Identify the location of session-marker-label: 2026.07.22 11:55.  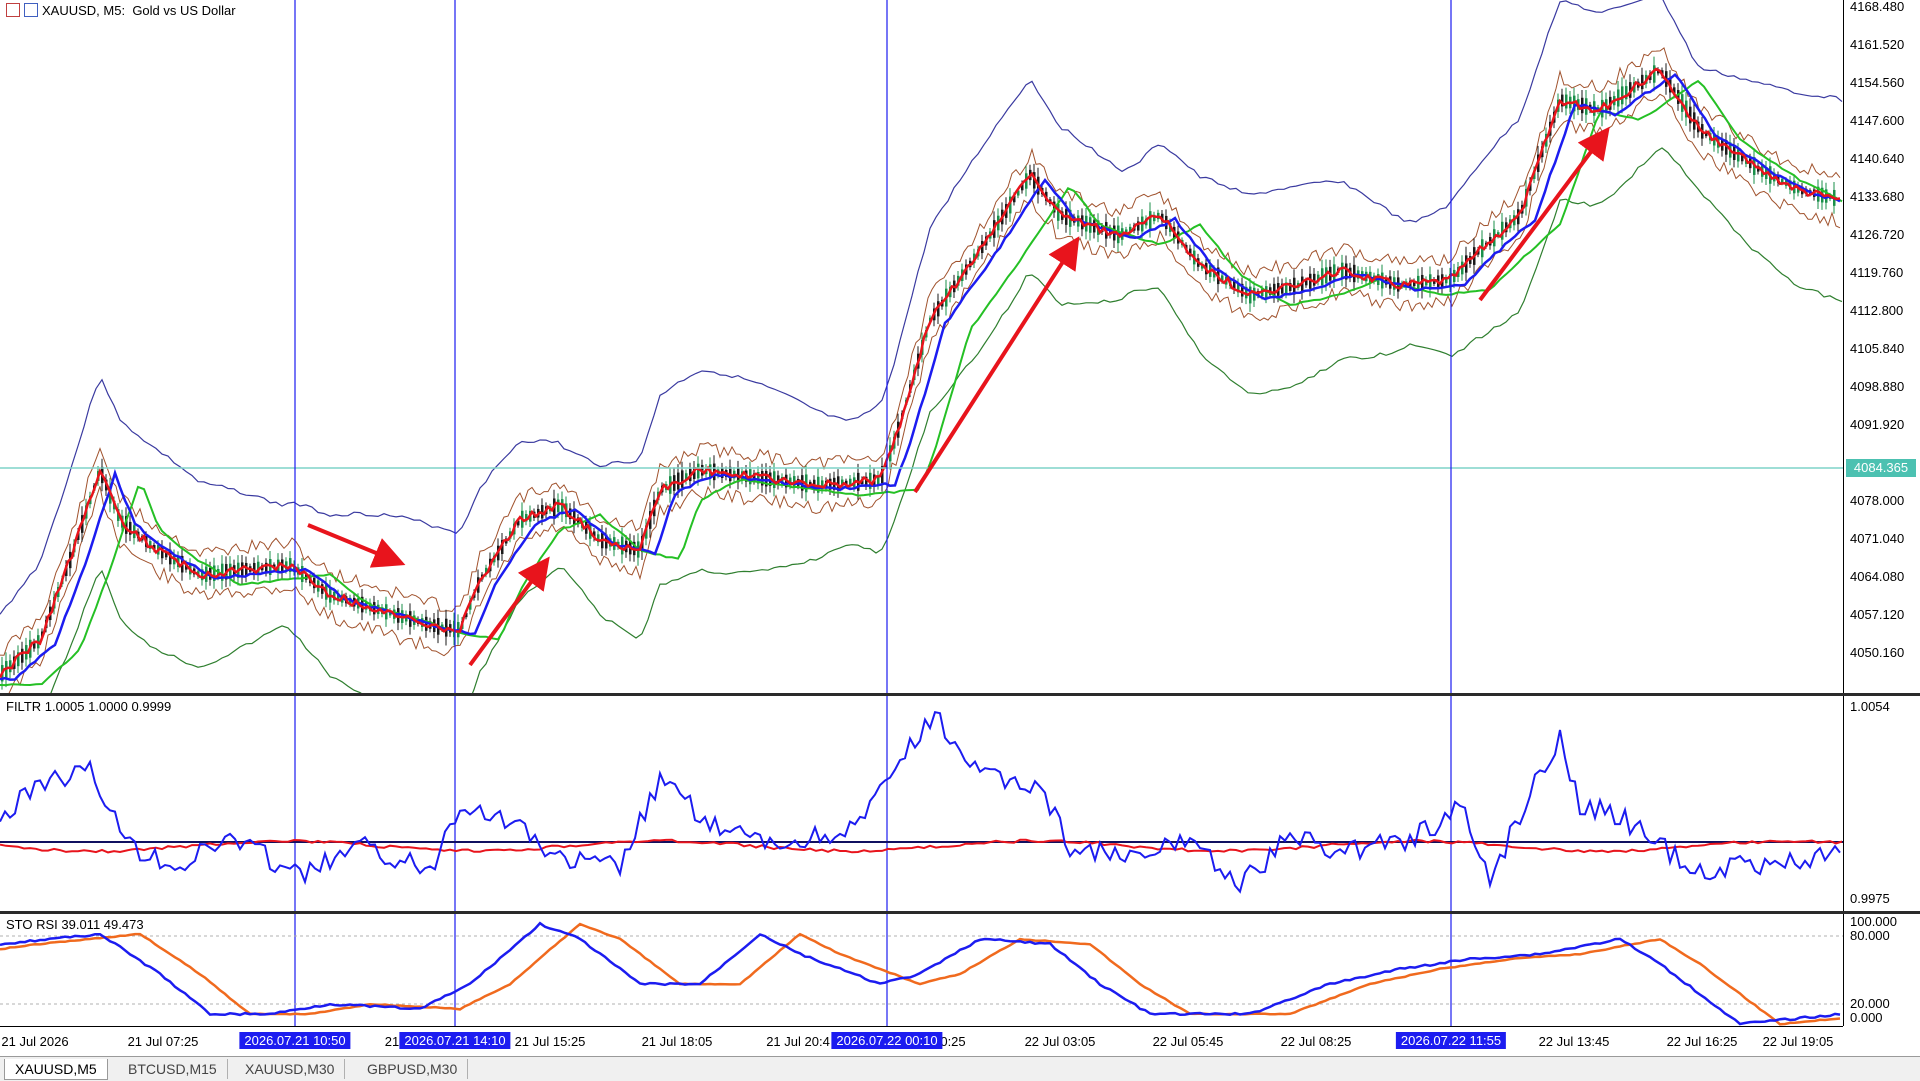
(1451, 1040).